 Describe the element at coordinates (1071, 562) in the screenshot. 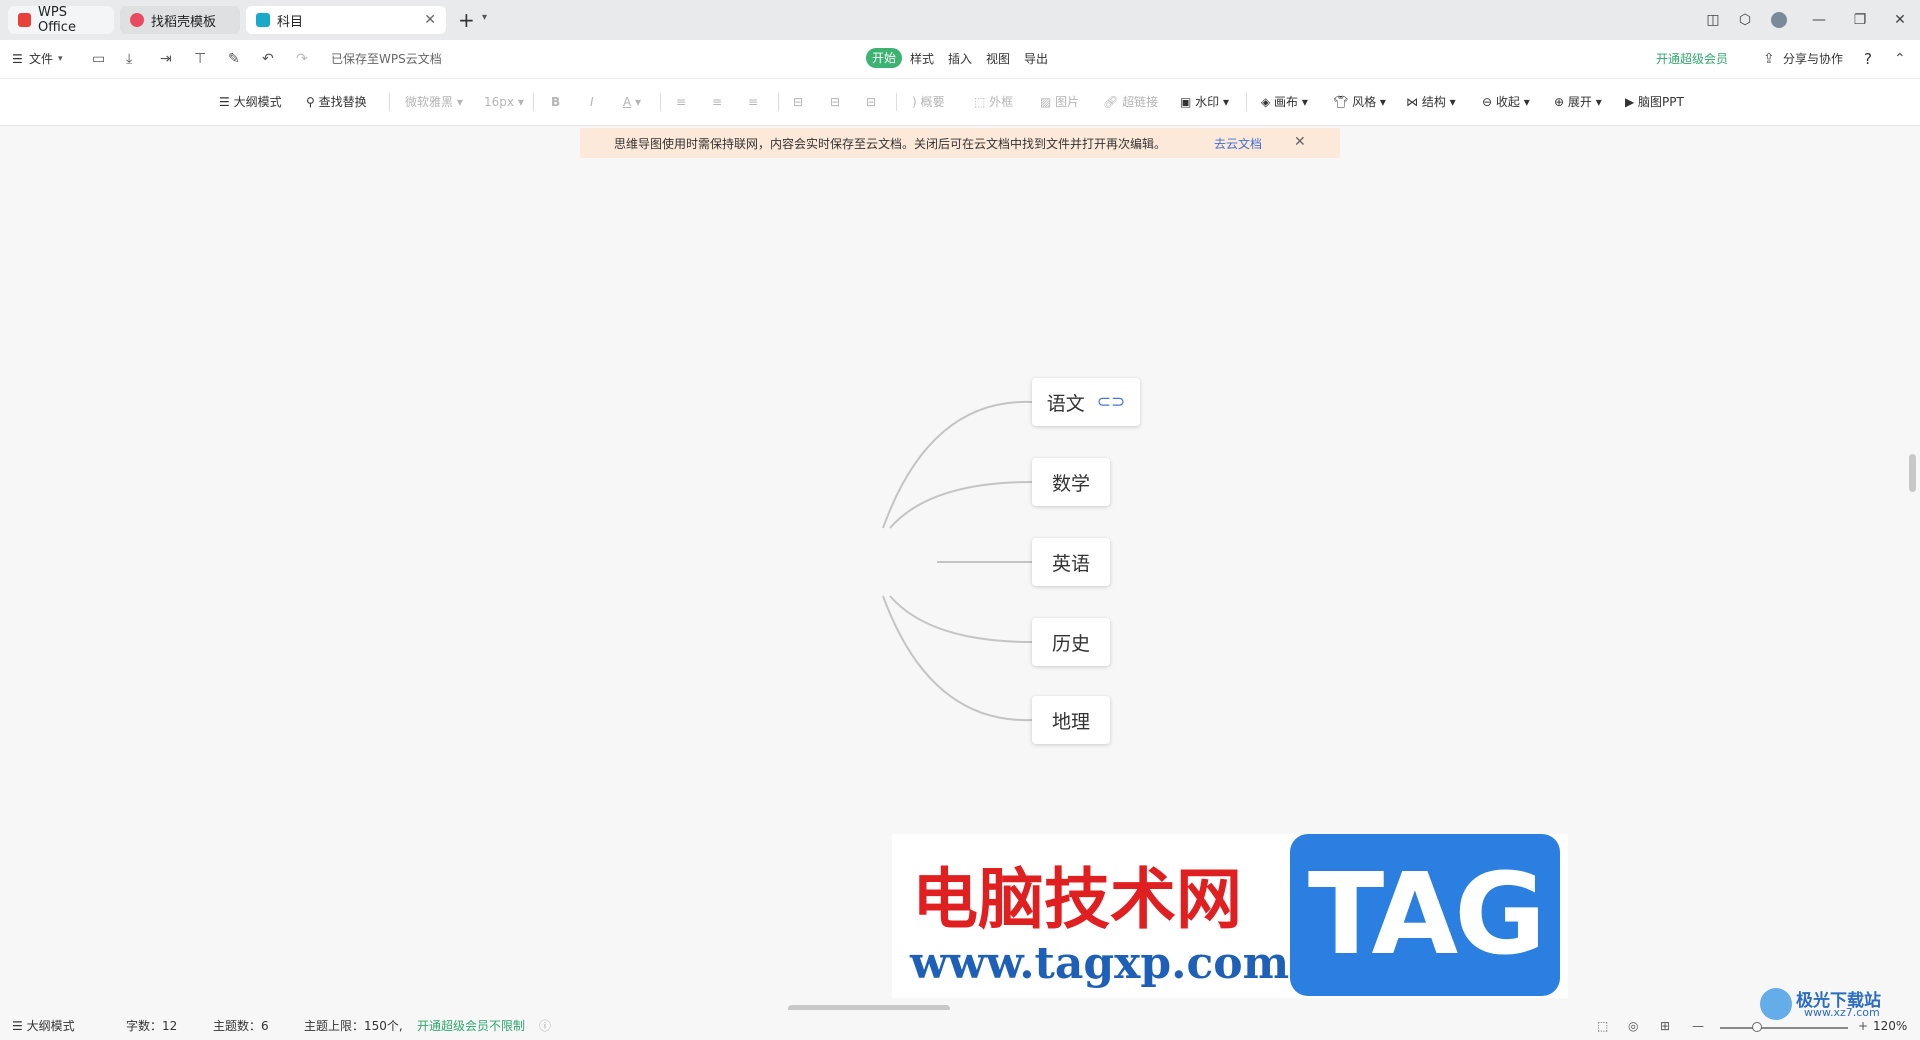

I see `topic-node: 英语` at that location.